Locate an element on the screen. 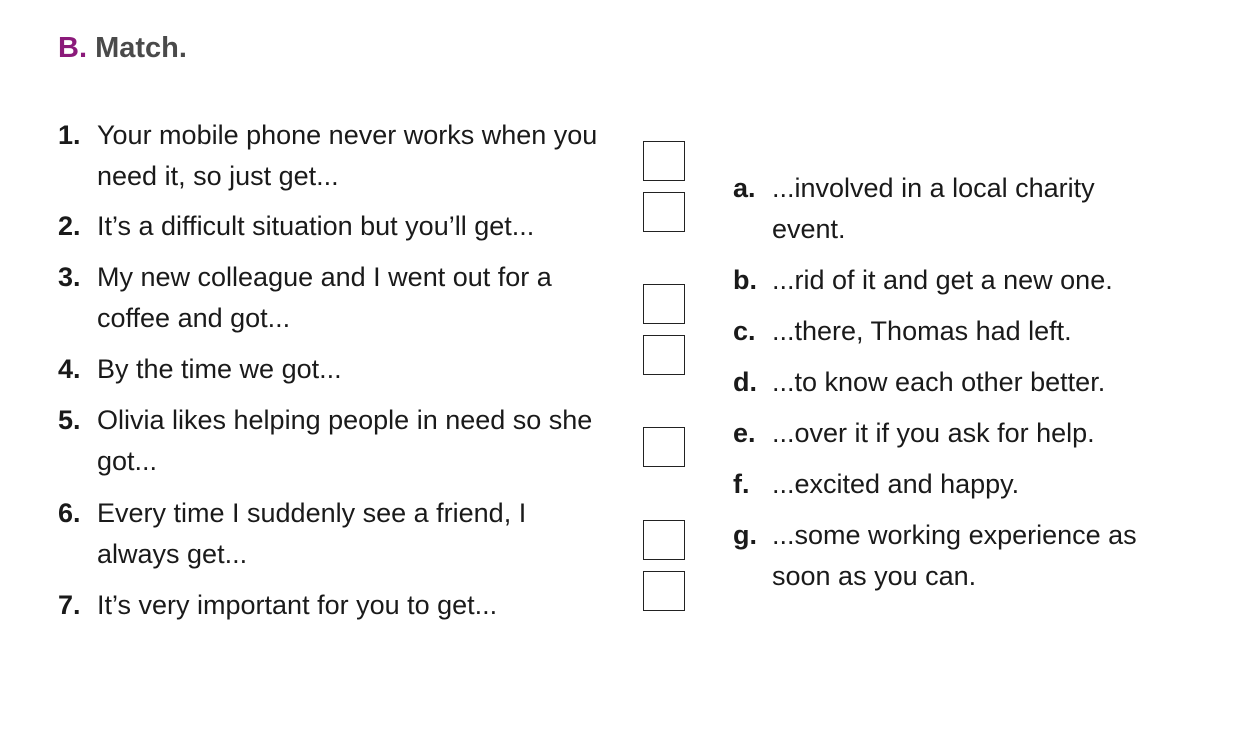  exercise-heading: B. Match. is located at coordinates (122, 48).